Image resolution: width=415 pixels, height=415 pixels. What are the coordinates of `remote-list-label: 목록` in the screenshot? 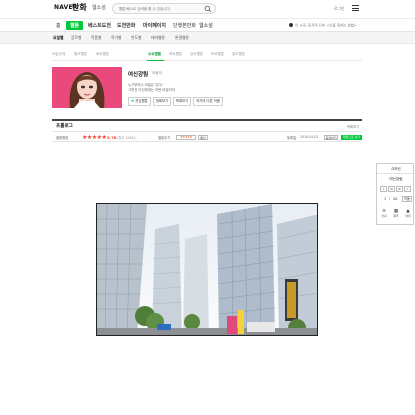 It's located at (396, 216).